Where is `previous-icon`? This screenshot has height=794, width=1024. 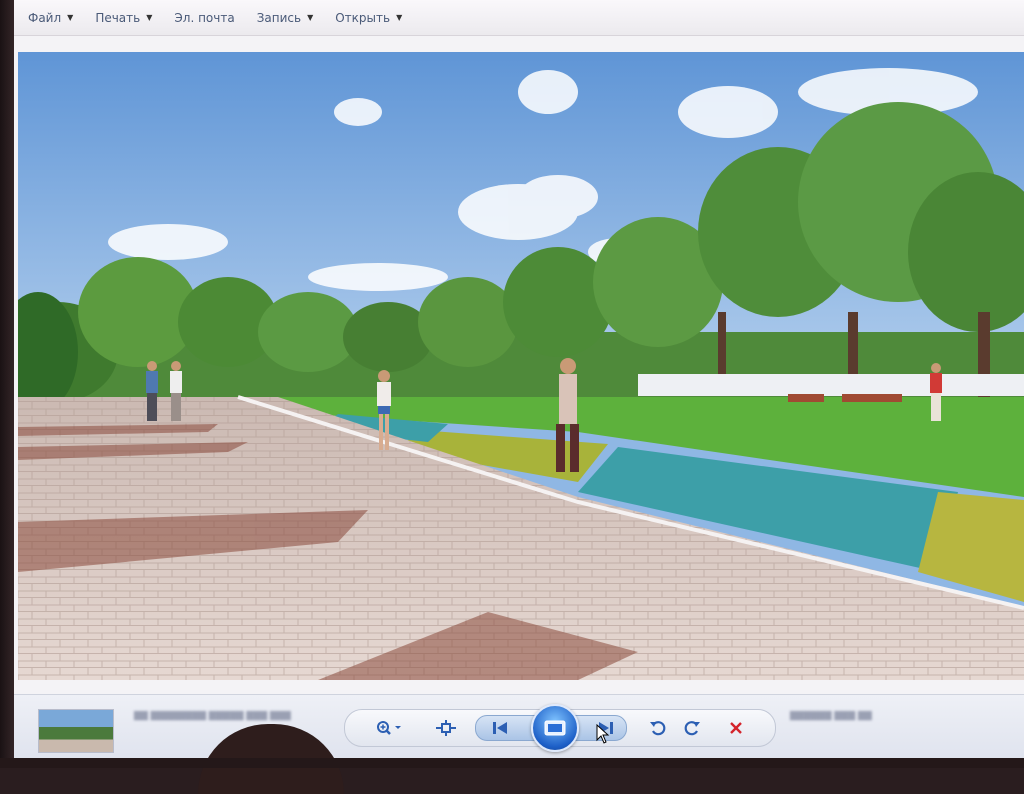 previous-icon is located at coordinates (500, 728).